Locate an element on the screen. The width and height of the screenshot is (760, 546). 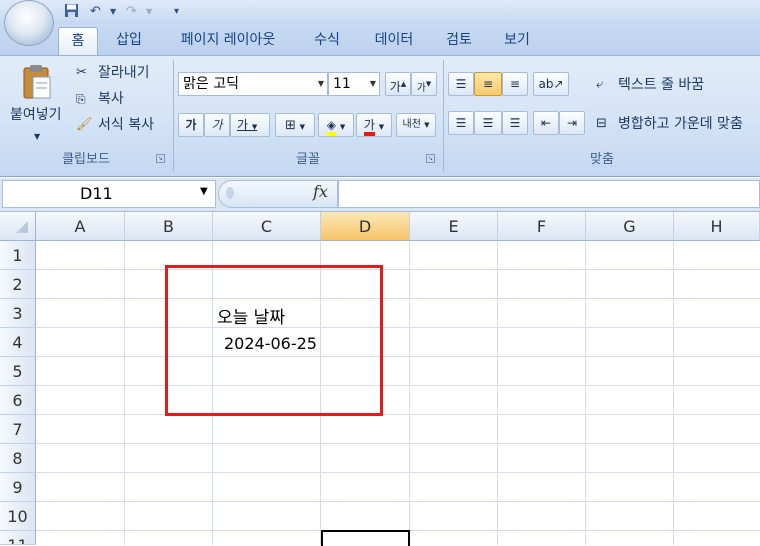
align-left-icon: ☰ is located at coordinates (461, 123).